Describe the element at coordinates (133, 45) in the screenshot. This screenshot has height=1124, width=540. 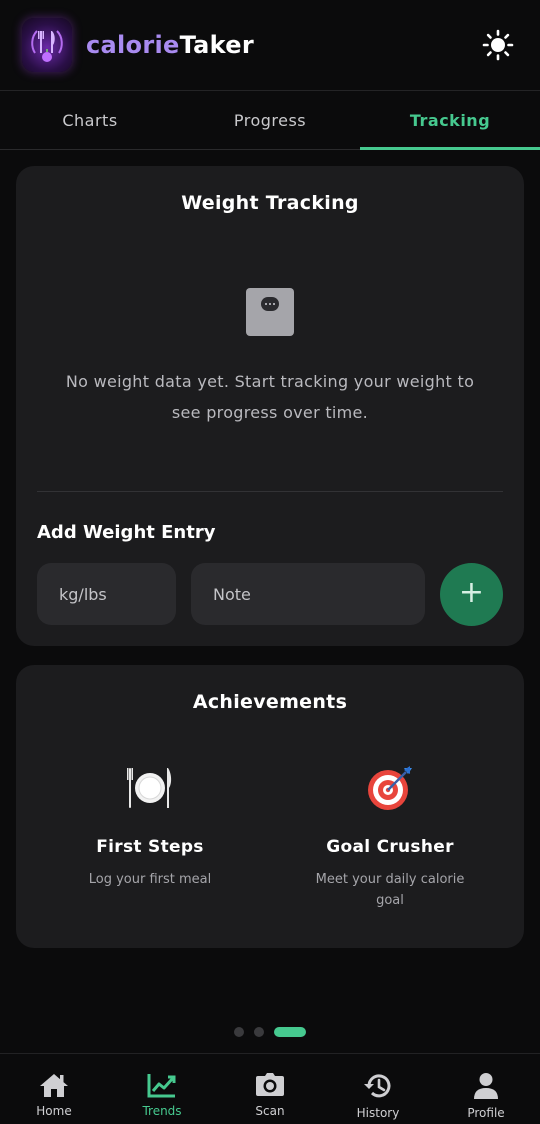
I see `app-title-part1: calorie` at that location.